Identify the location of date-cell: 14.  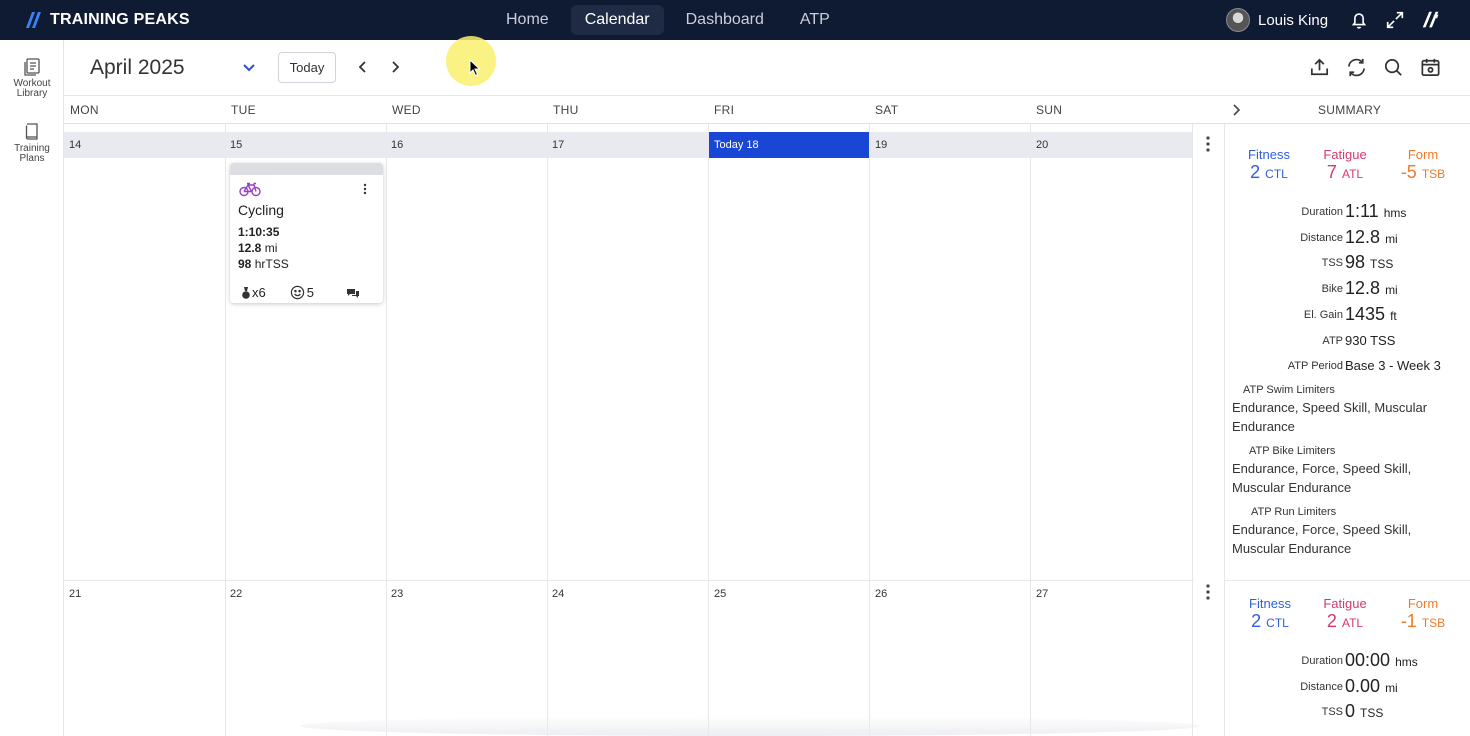
(144, 145).